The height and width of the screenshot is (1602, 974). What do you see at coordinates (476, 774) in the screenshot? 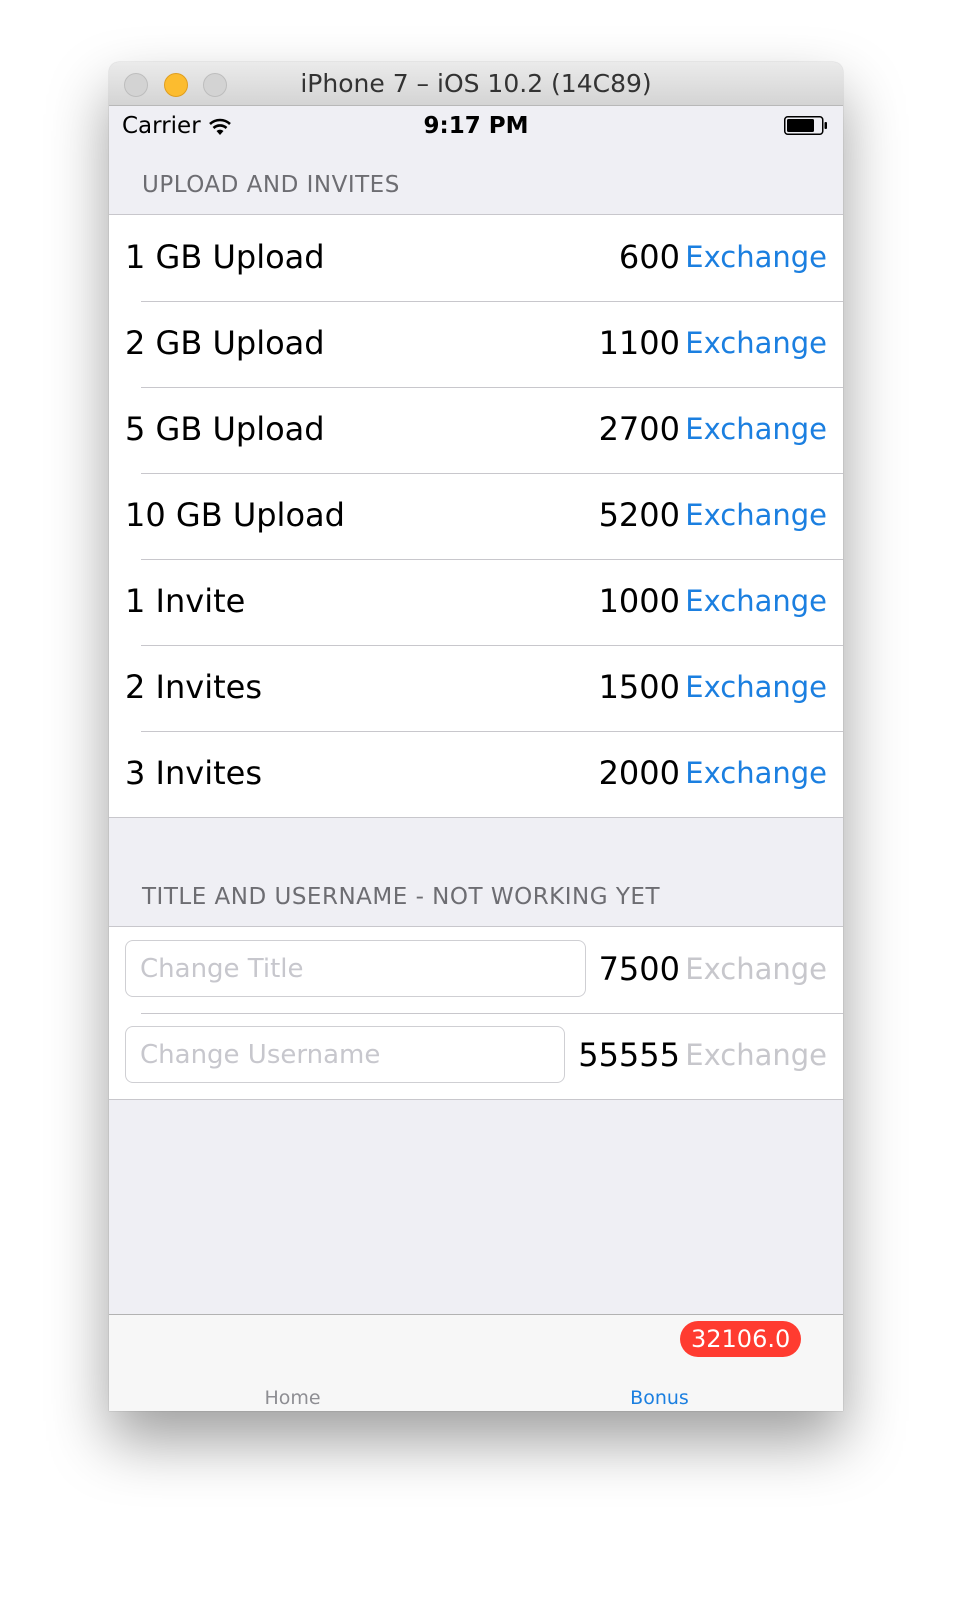
I see `table-row: 3 Invites 2000 Exchange` at bounding box center [476, 774].